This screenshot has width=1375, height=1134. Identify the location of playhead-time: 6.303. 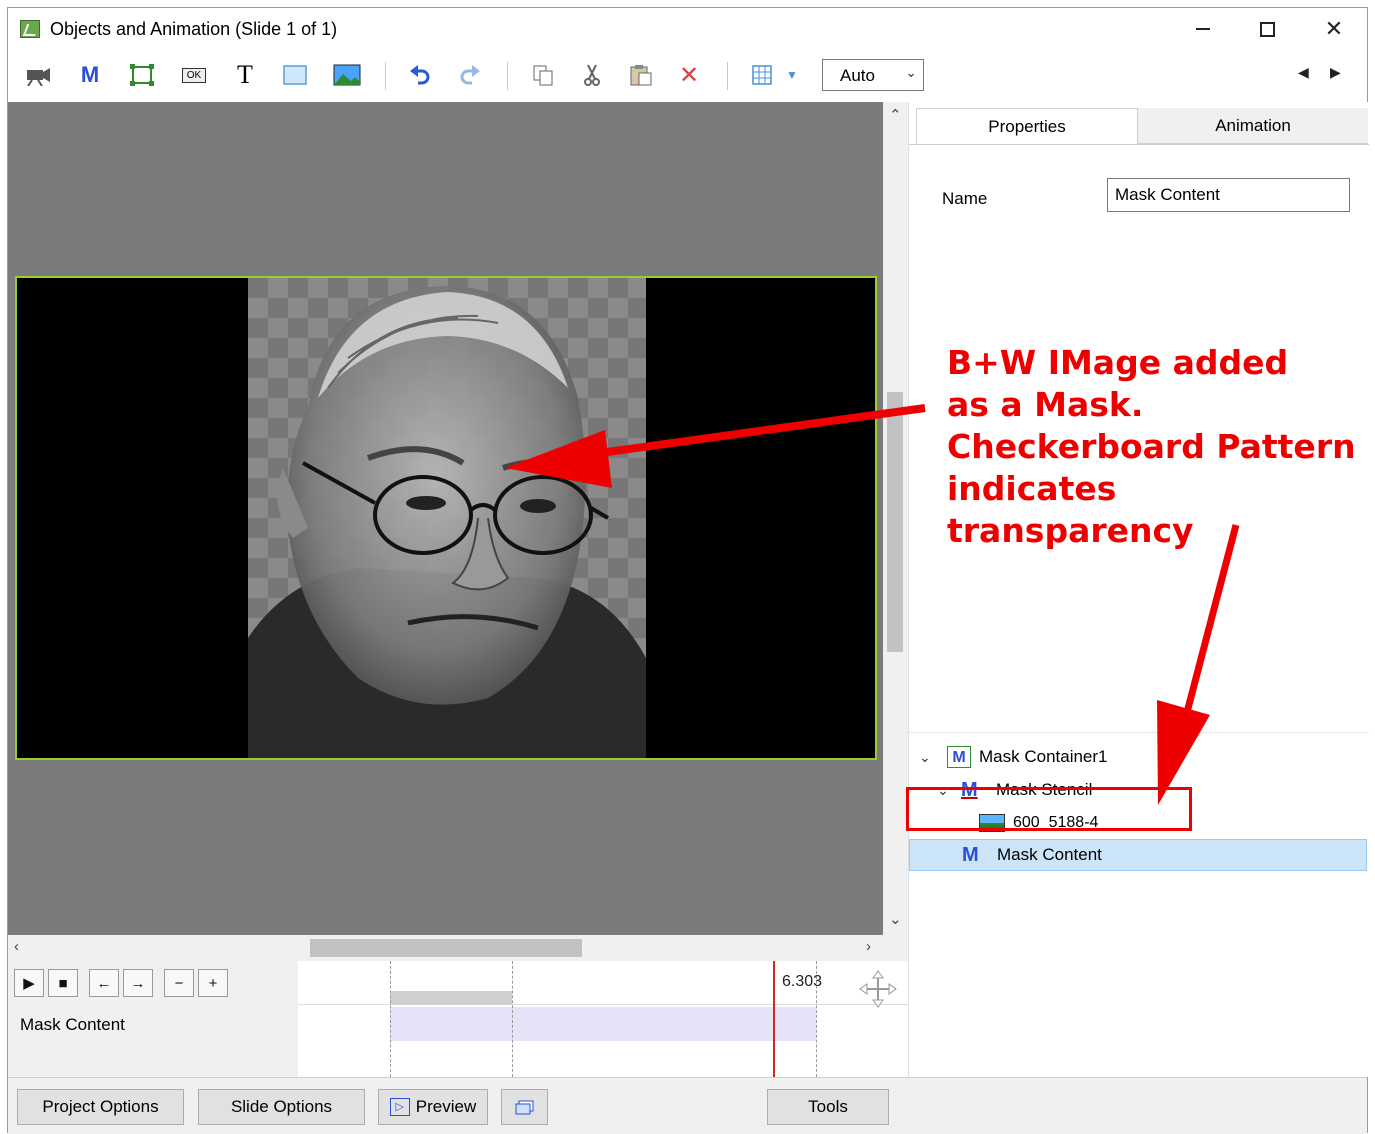
(802, 981).